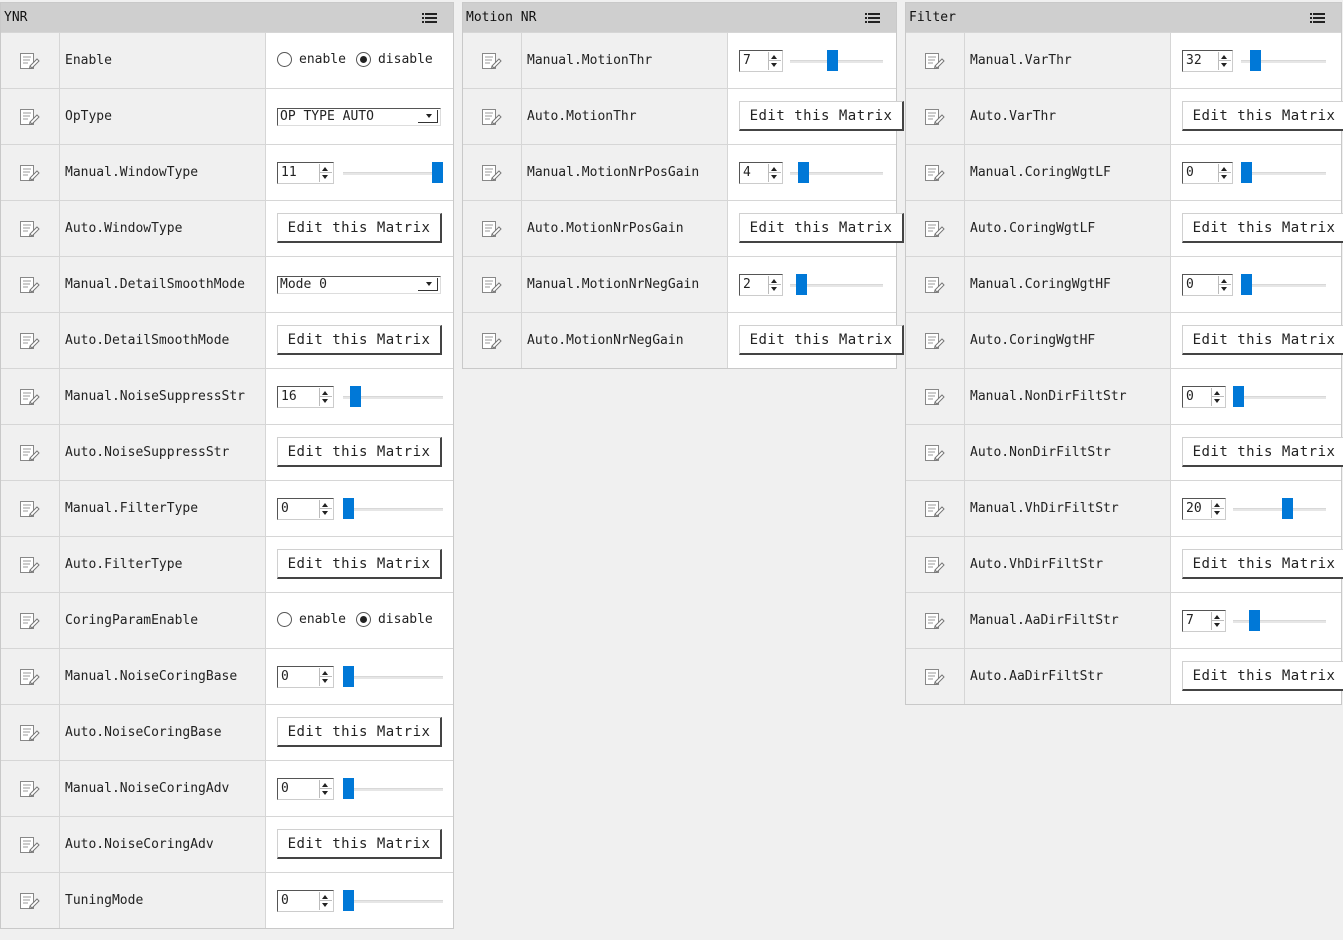 This screenshot has width=1343, height=940. What do you see at coordinates (305, 397) in the screenshot?
I see `value-spinbox: 16` at bounding box center [305, 397].